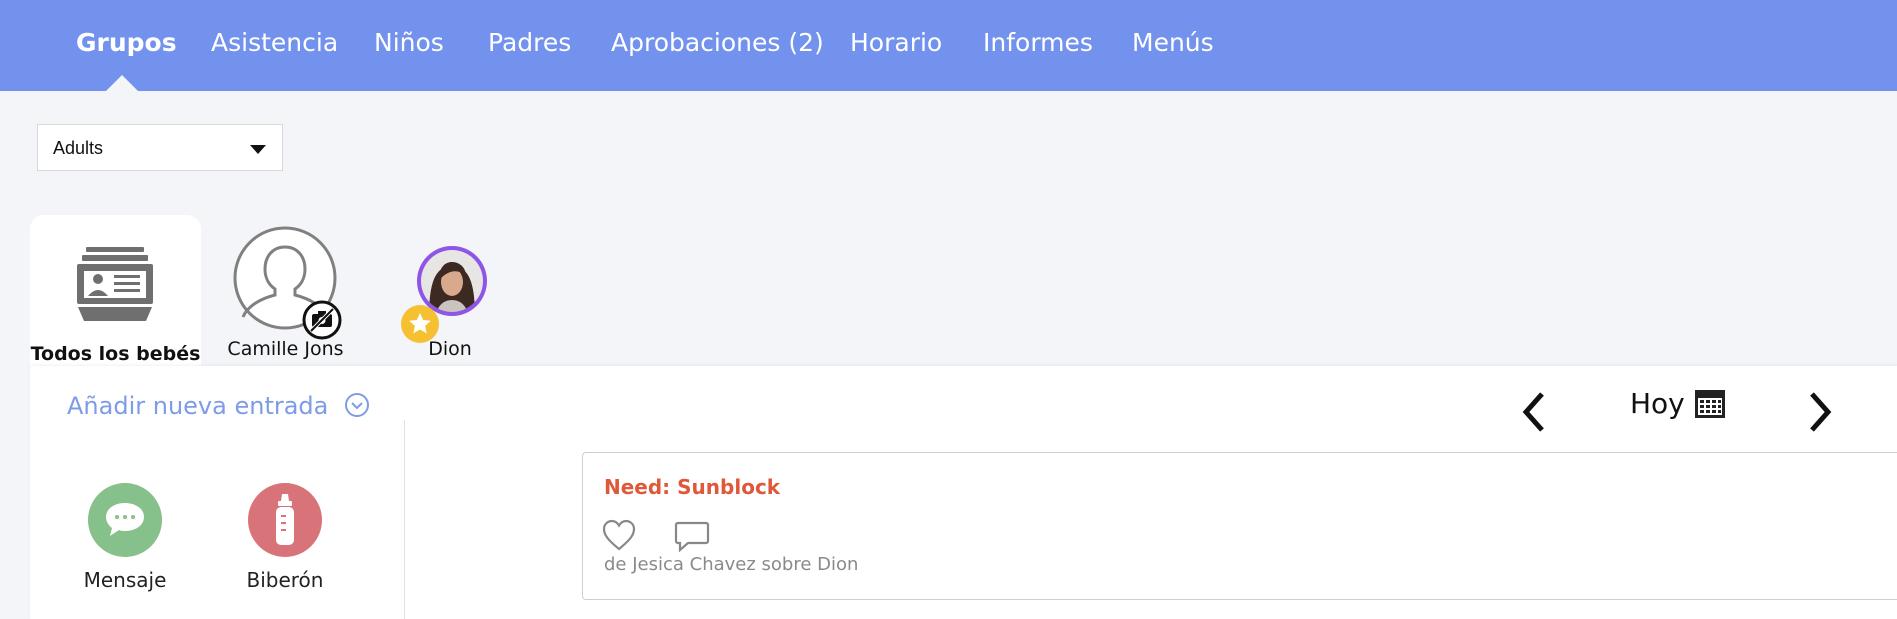  What do you see at coordinates (322, 320) in the screenshot?
I see `no-photo-icon` at bounding box center [322, 320].